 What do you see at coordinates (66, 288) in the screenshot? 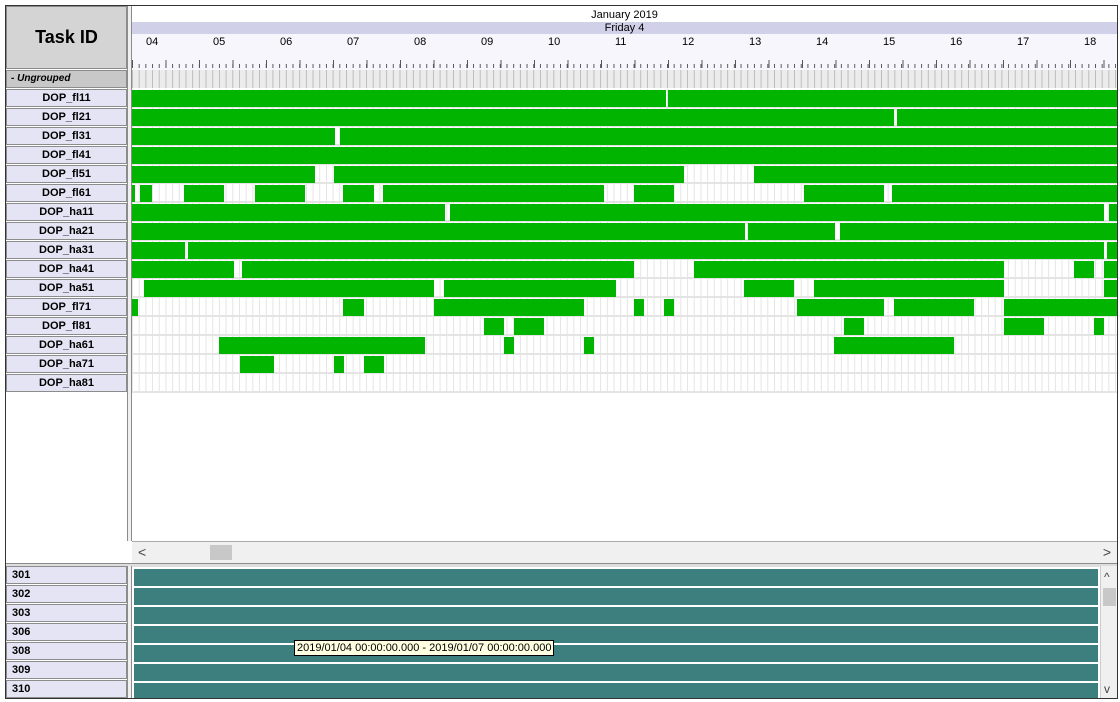
I see `task-label: DOP_ha51` at bounding box center [66, 288].